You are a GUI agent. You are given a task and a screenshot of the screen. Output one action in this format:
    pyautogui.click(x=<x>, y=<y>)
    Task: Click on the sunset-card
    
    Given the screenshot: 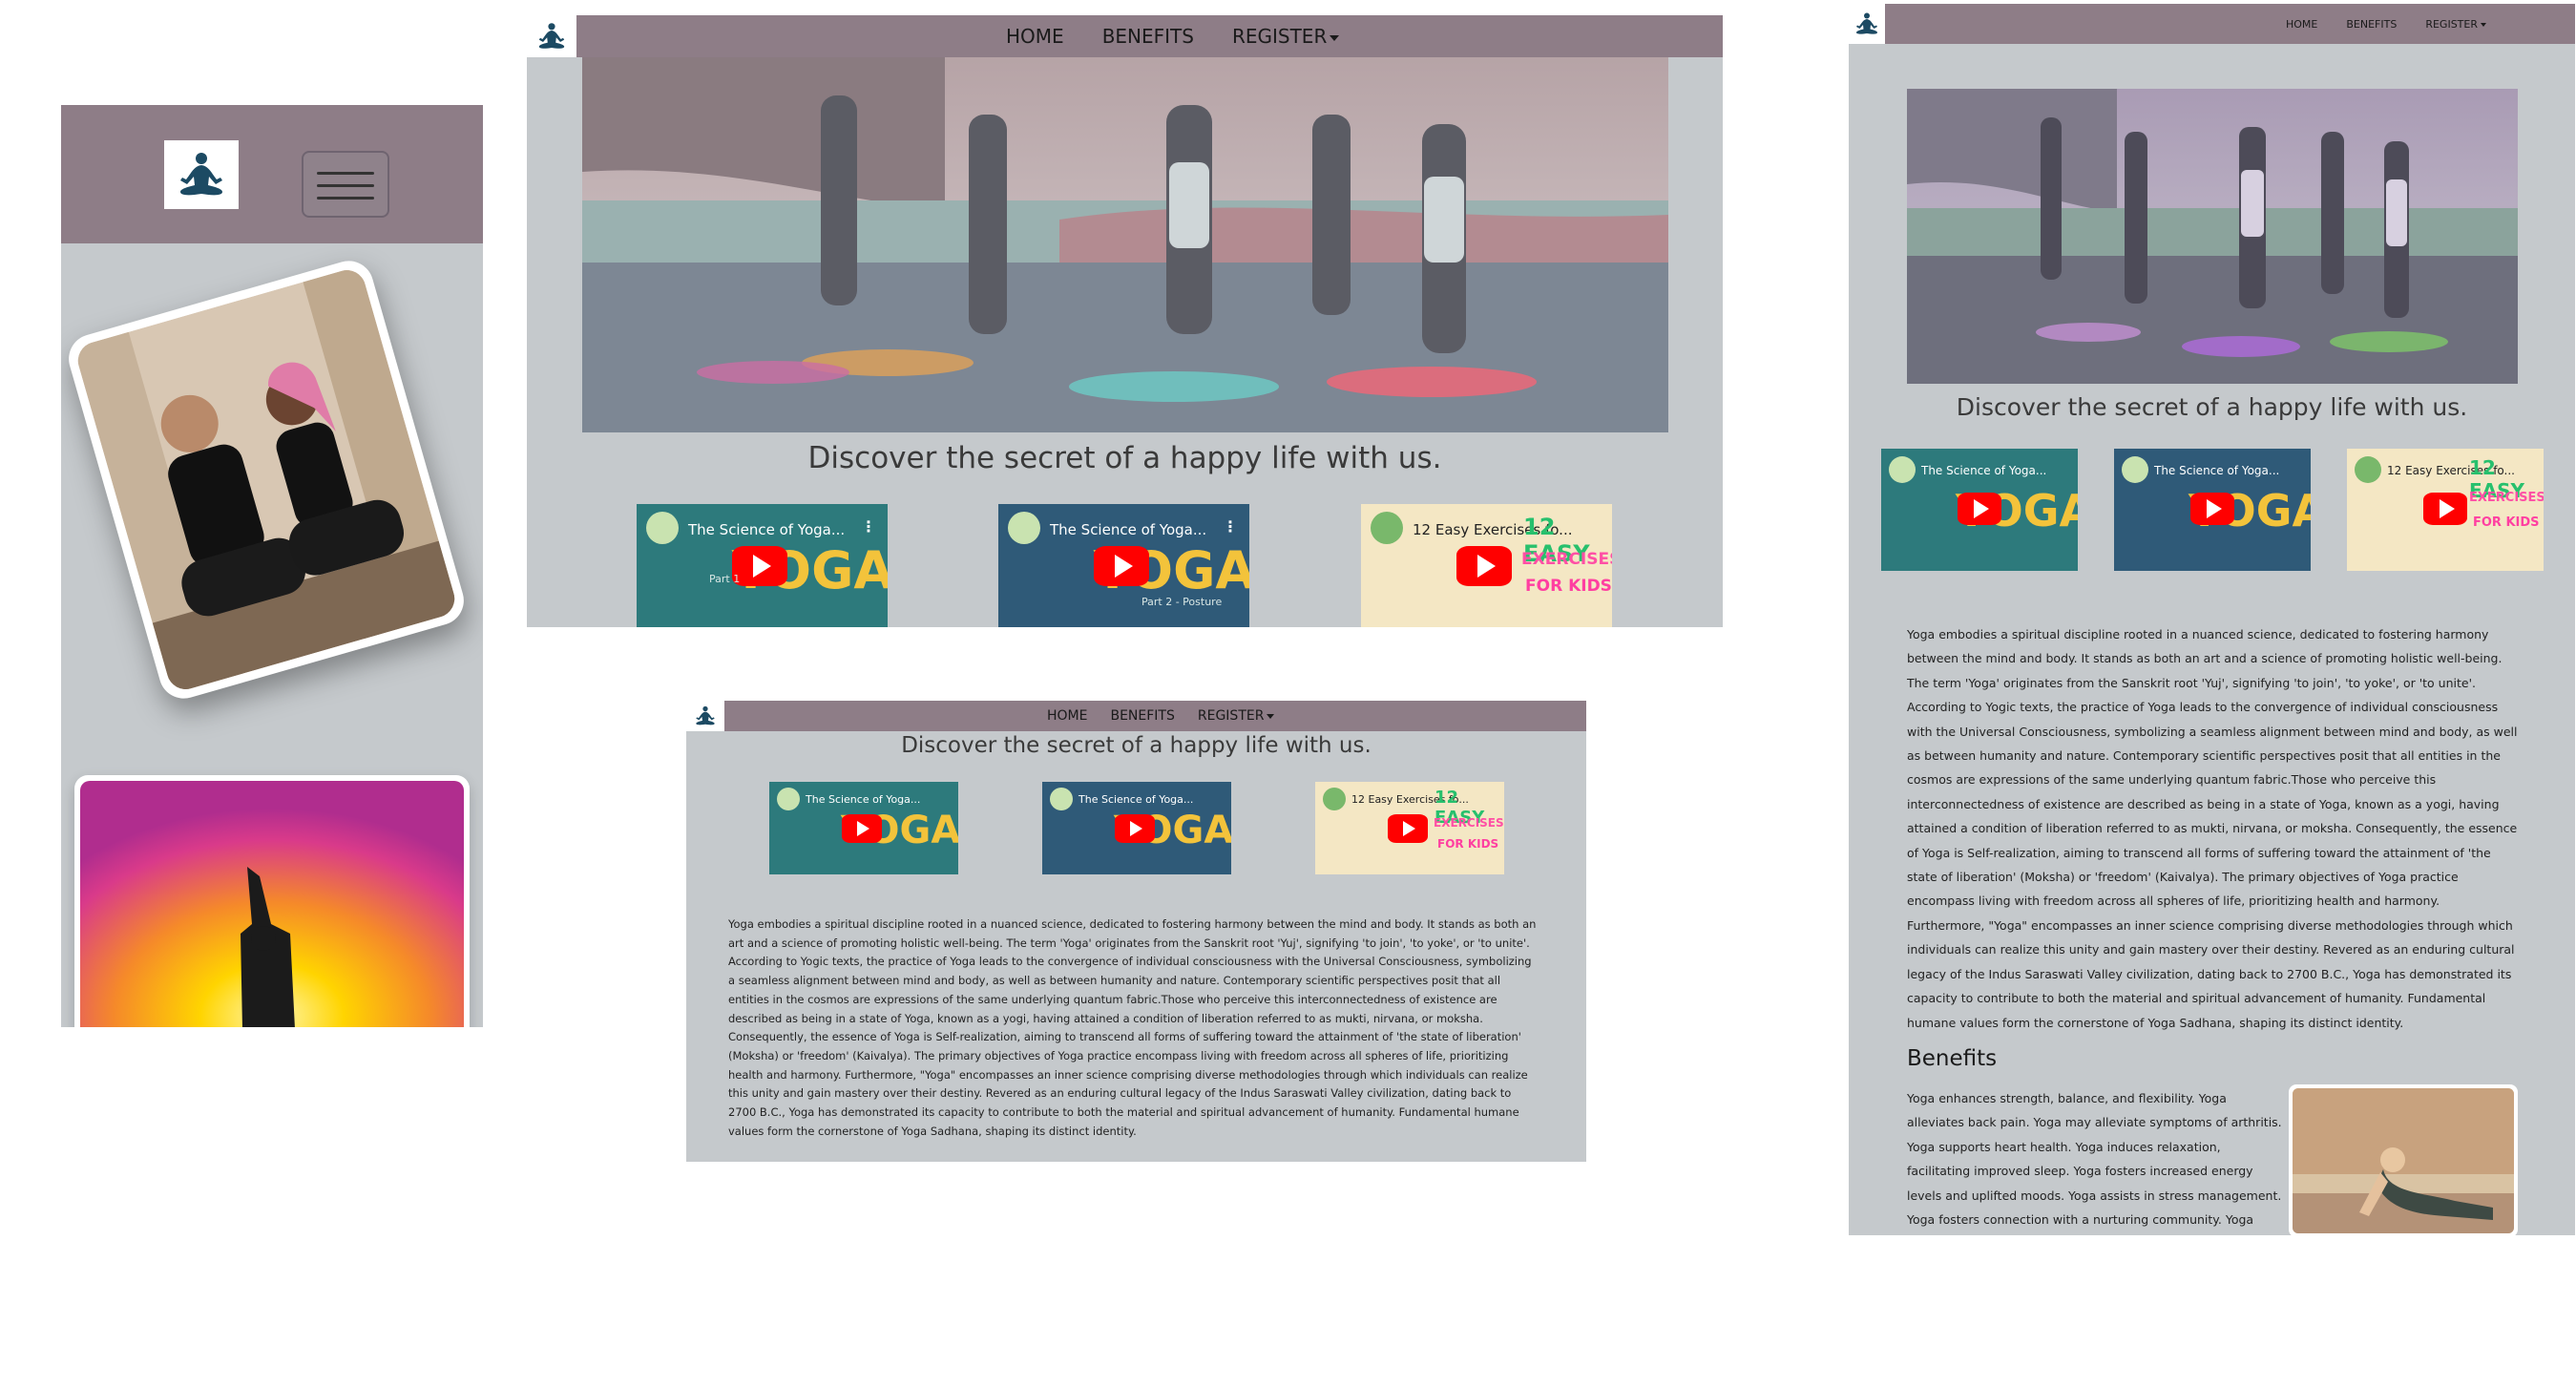 What is the action you would take?
    pyautogui.click(x=272, y=901)
    